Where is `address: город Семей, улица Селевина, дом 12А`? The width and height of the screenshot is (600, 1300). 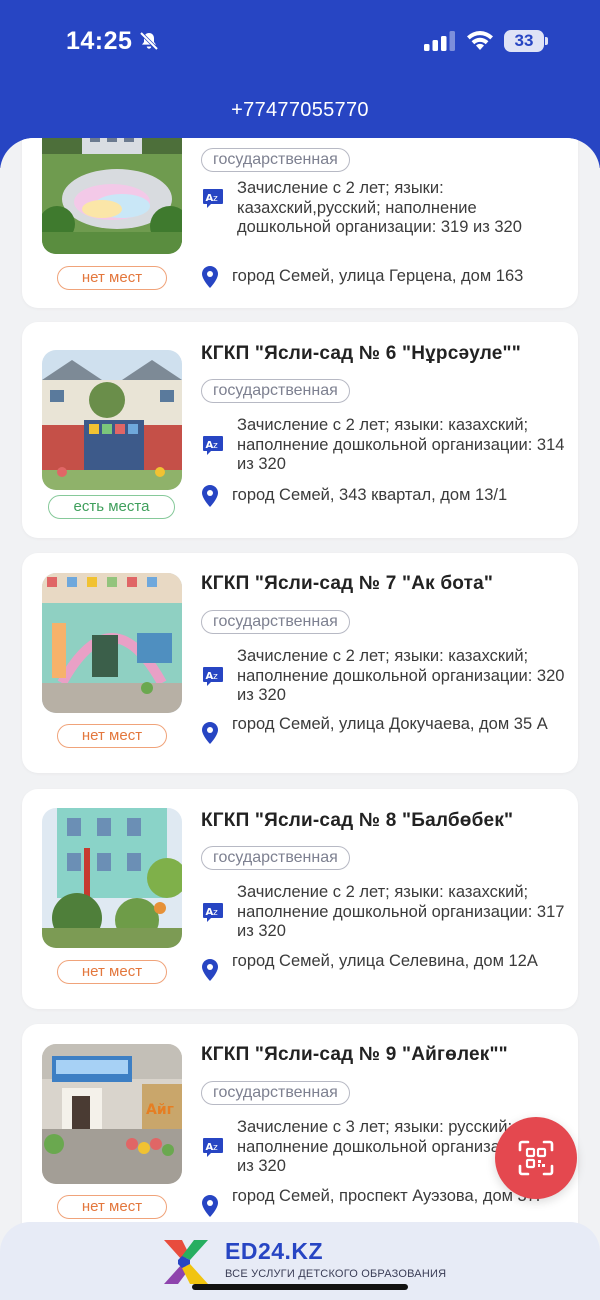 address: город Семей, улица Селевина, дом 12А is located at coordinates (385, 961).